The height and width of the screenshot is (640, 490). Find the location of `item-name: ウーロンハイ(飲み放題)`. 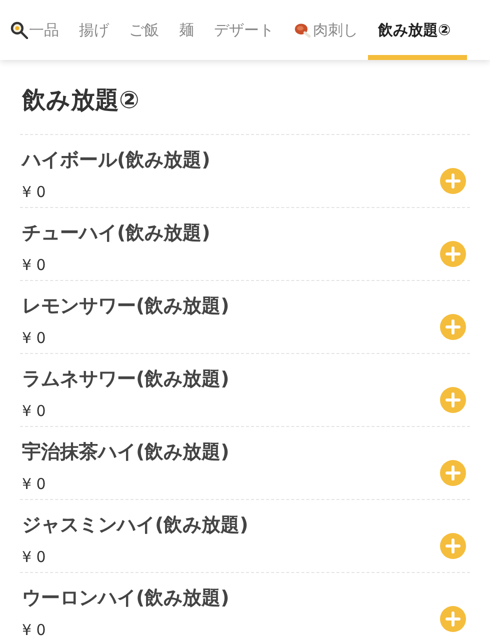

item-name: ウーロンハイ(飲み放題) is located at coordinates (126, 598).